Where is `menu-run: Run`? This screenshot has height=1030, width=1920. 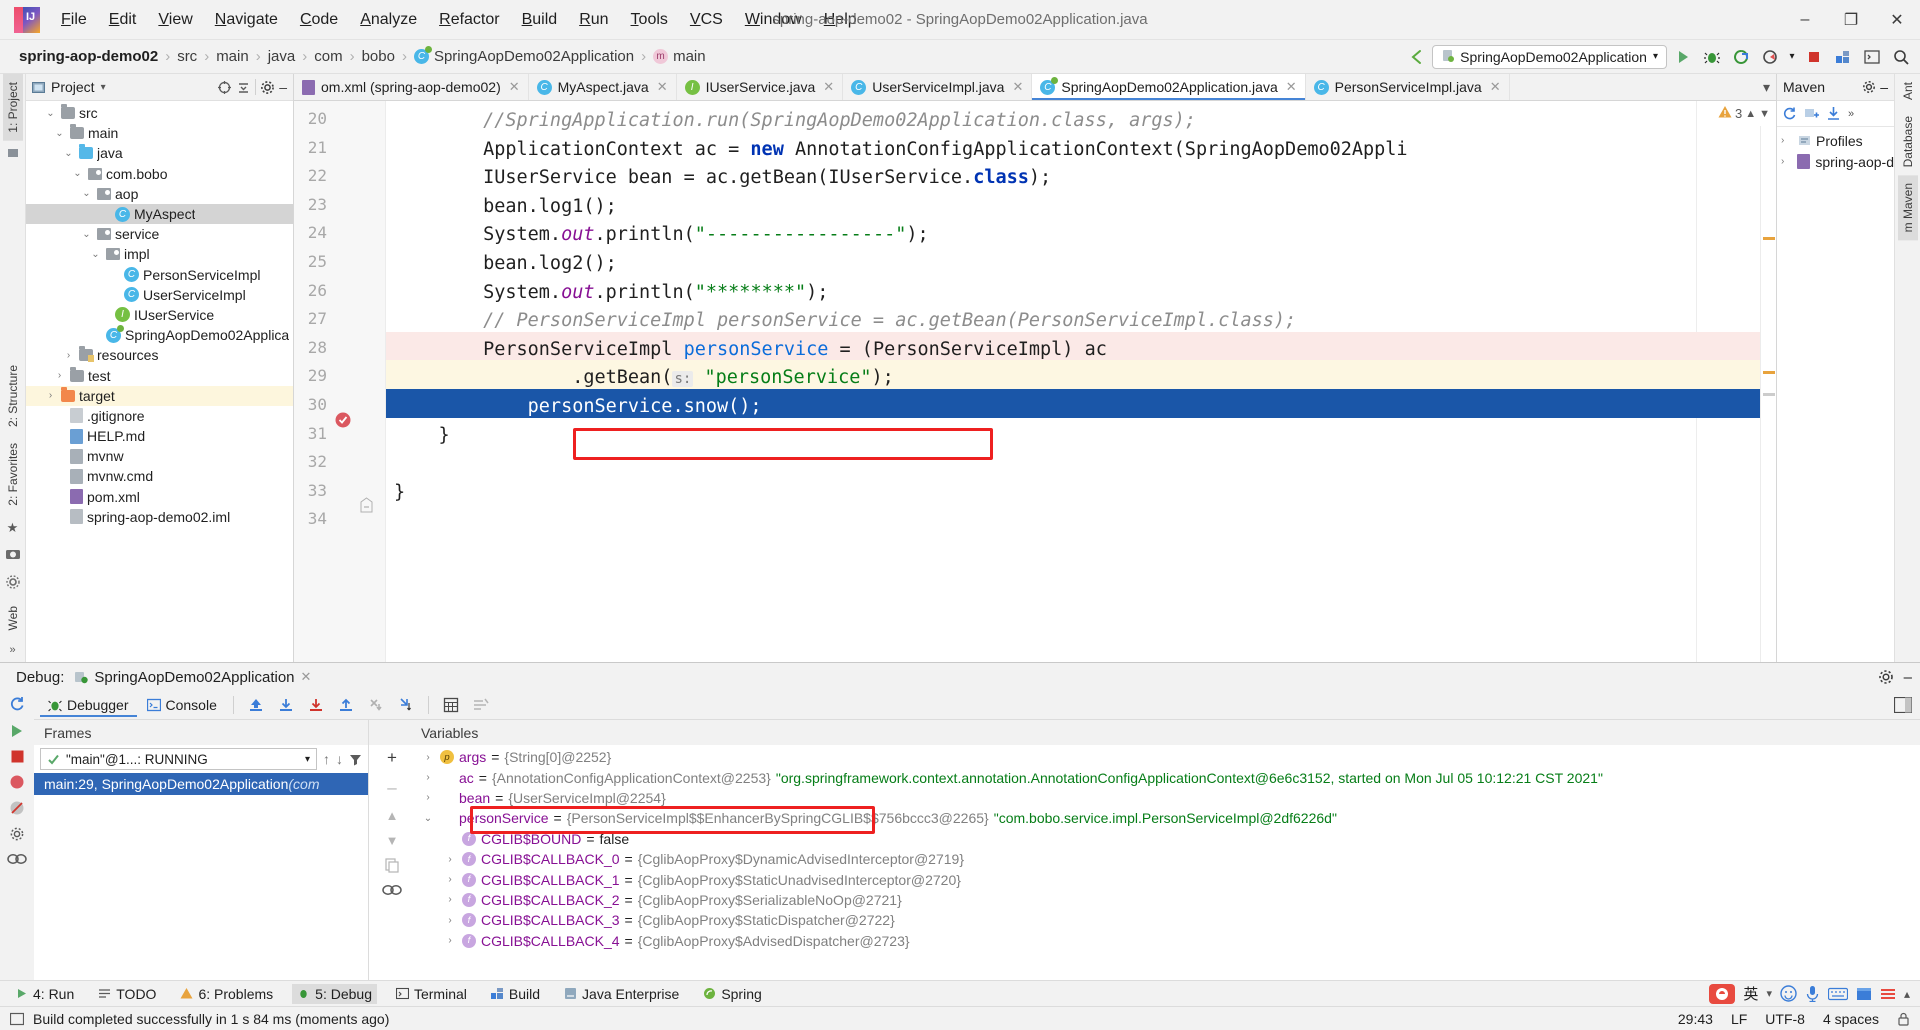
menu-run: Run is located at coordinates (593, 20).